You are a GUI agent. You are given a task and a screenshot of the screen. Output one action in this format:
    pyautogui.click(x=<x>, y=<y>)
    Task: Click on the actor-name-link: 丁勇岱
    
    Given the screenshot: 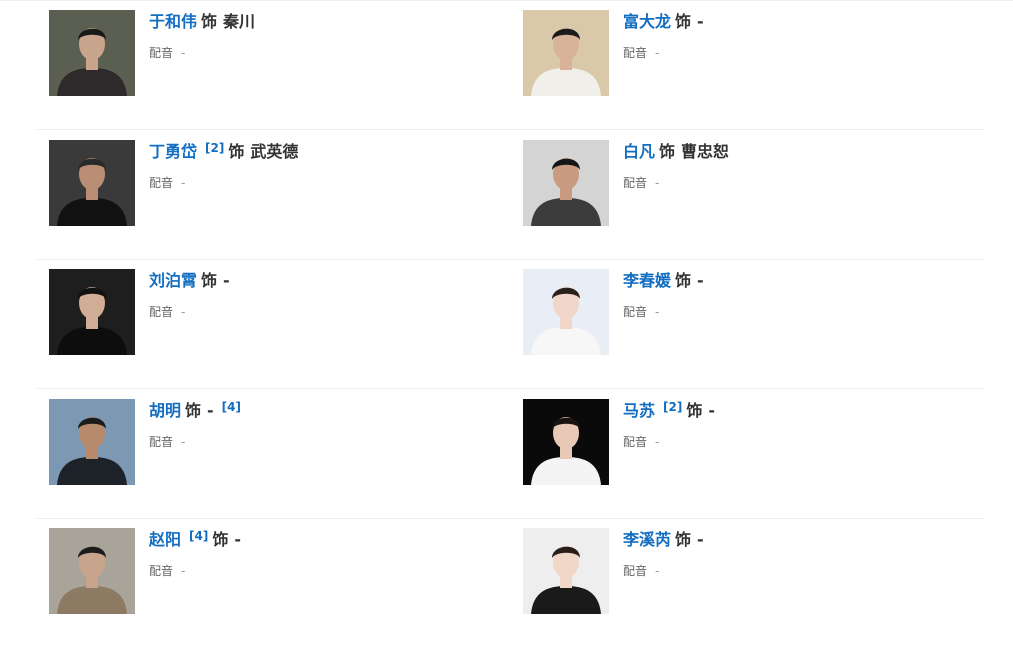 What is the action you would take?
    pyautogui.click(x=173, y=151)
    